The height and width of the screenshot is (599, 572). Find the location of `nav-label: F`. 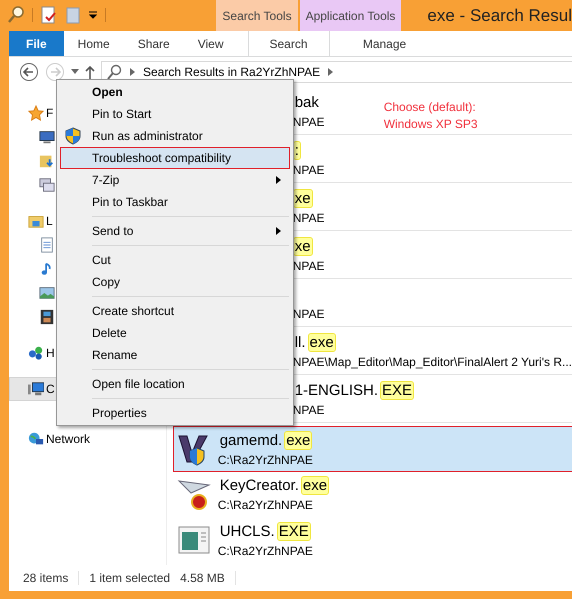

nav-label: F is located at coordinates (50, 113).